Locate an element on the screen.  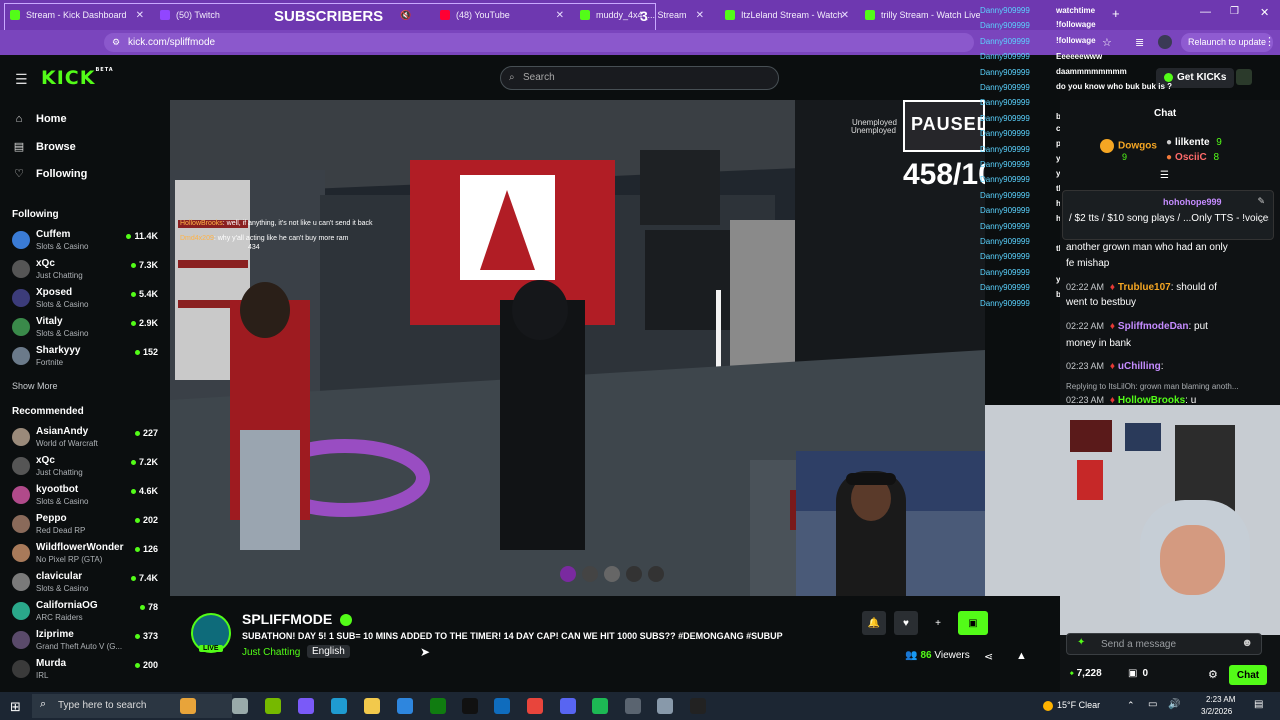
sidebar-channel: Sharkyyy Fortnite 152 is located at coordinates (87, 357).